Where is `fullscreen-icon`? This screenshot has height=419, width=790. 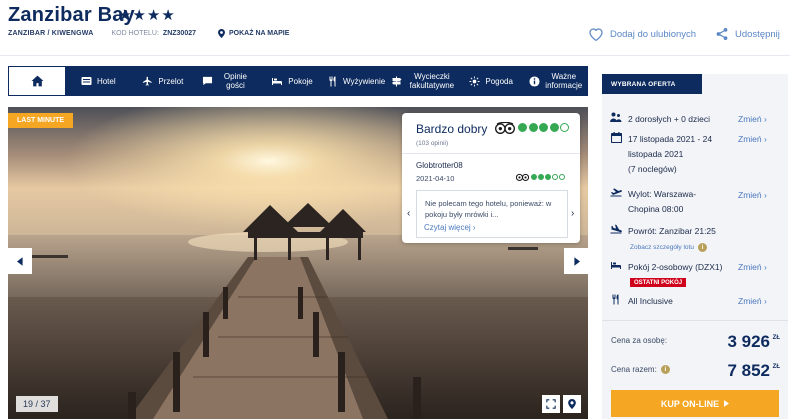 fullscreen-icon is located at coordinates (551, 404).